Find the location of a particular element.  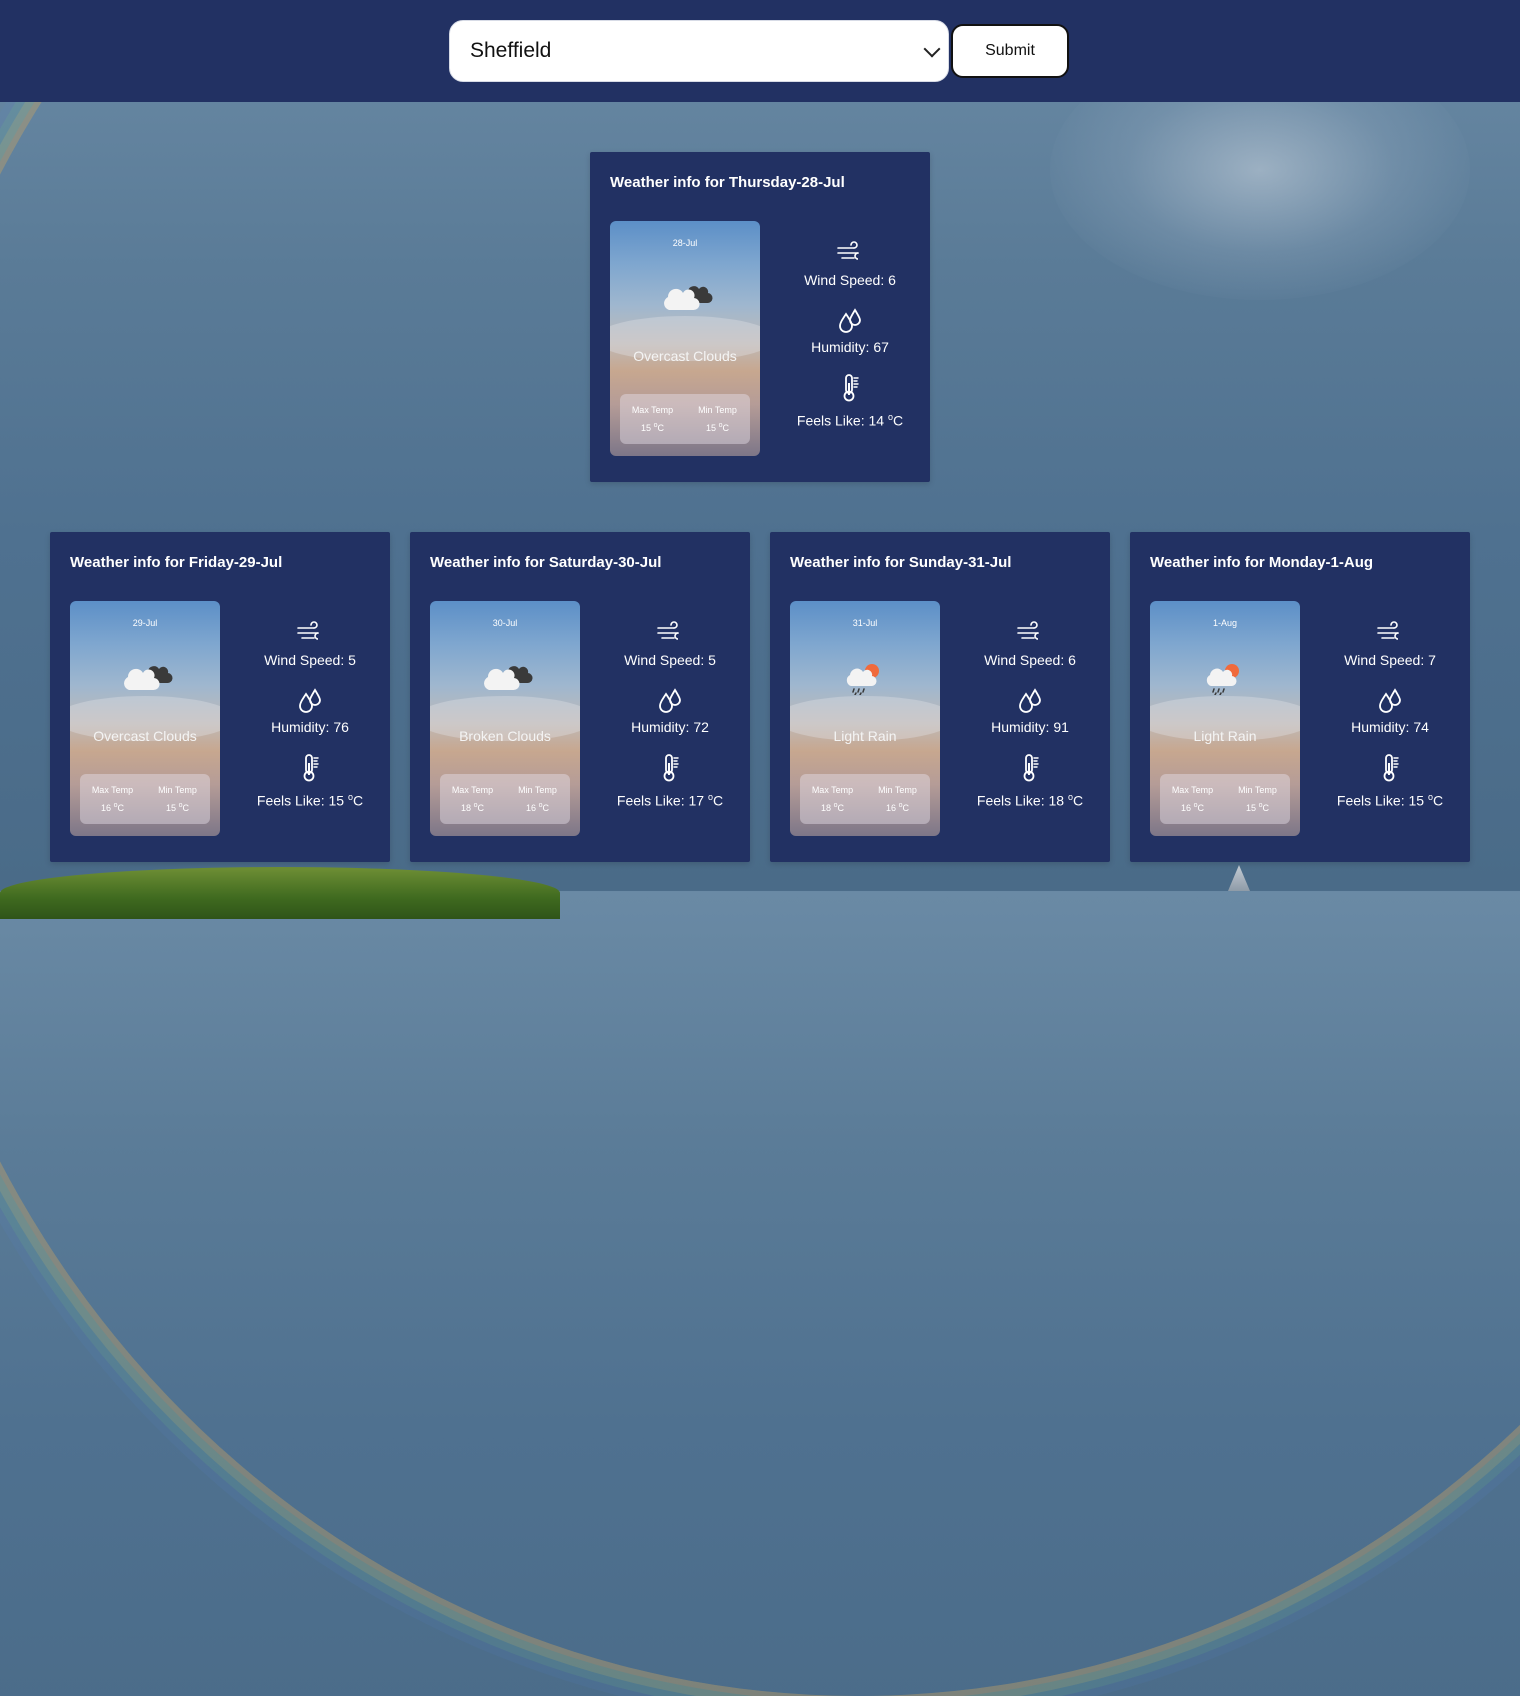

tile-date: 29-Jul is located at coordinates (145, 623).